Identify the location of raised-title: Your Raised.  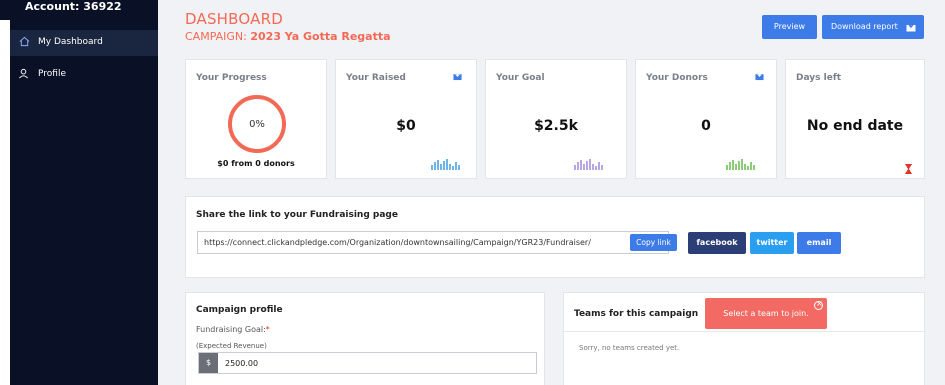
(376, 78).